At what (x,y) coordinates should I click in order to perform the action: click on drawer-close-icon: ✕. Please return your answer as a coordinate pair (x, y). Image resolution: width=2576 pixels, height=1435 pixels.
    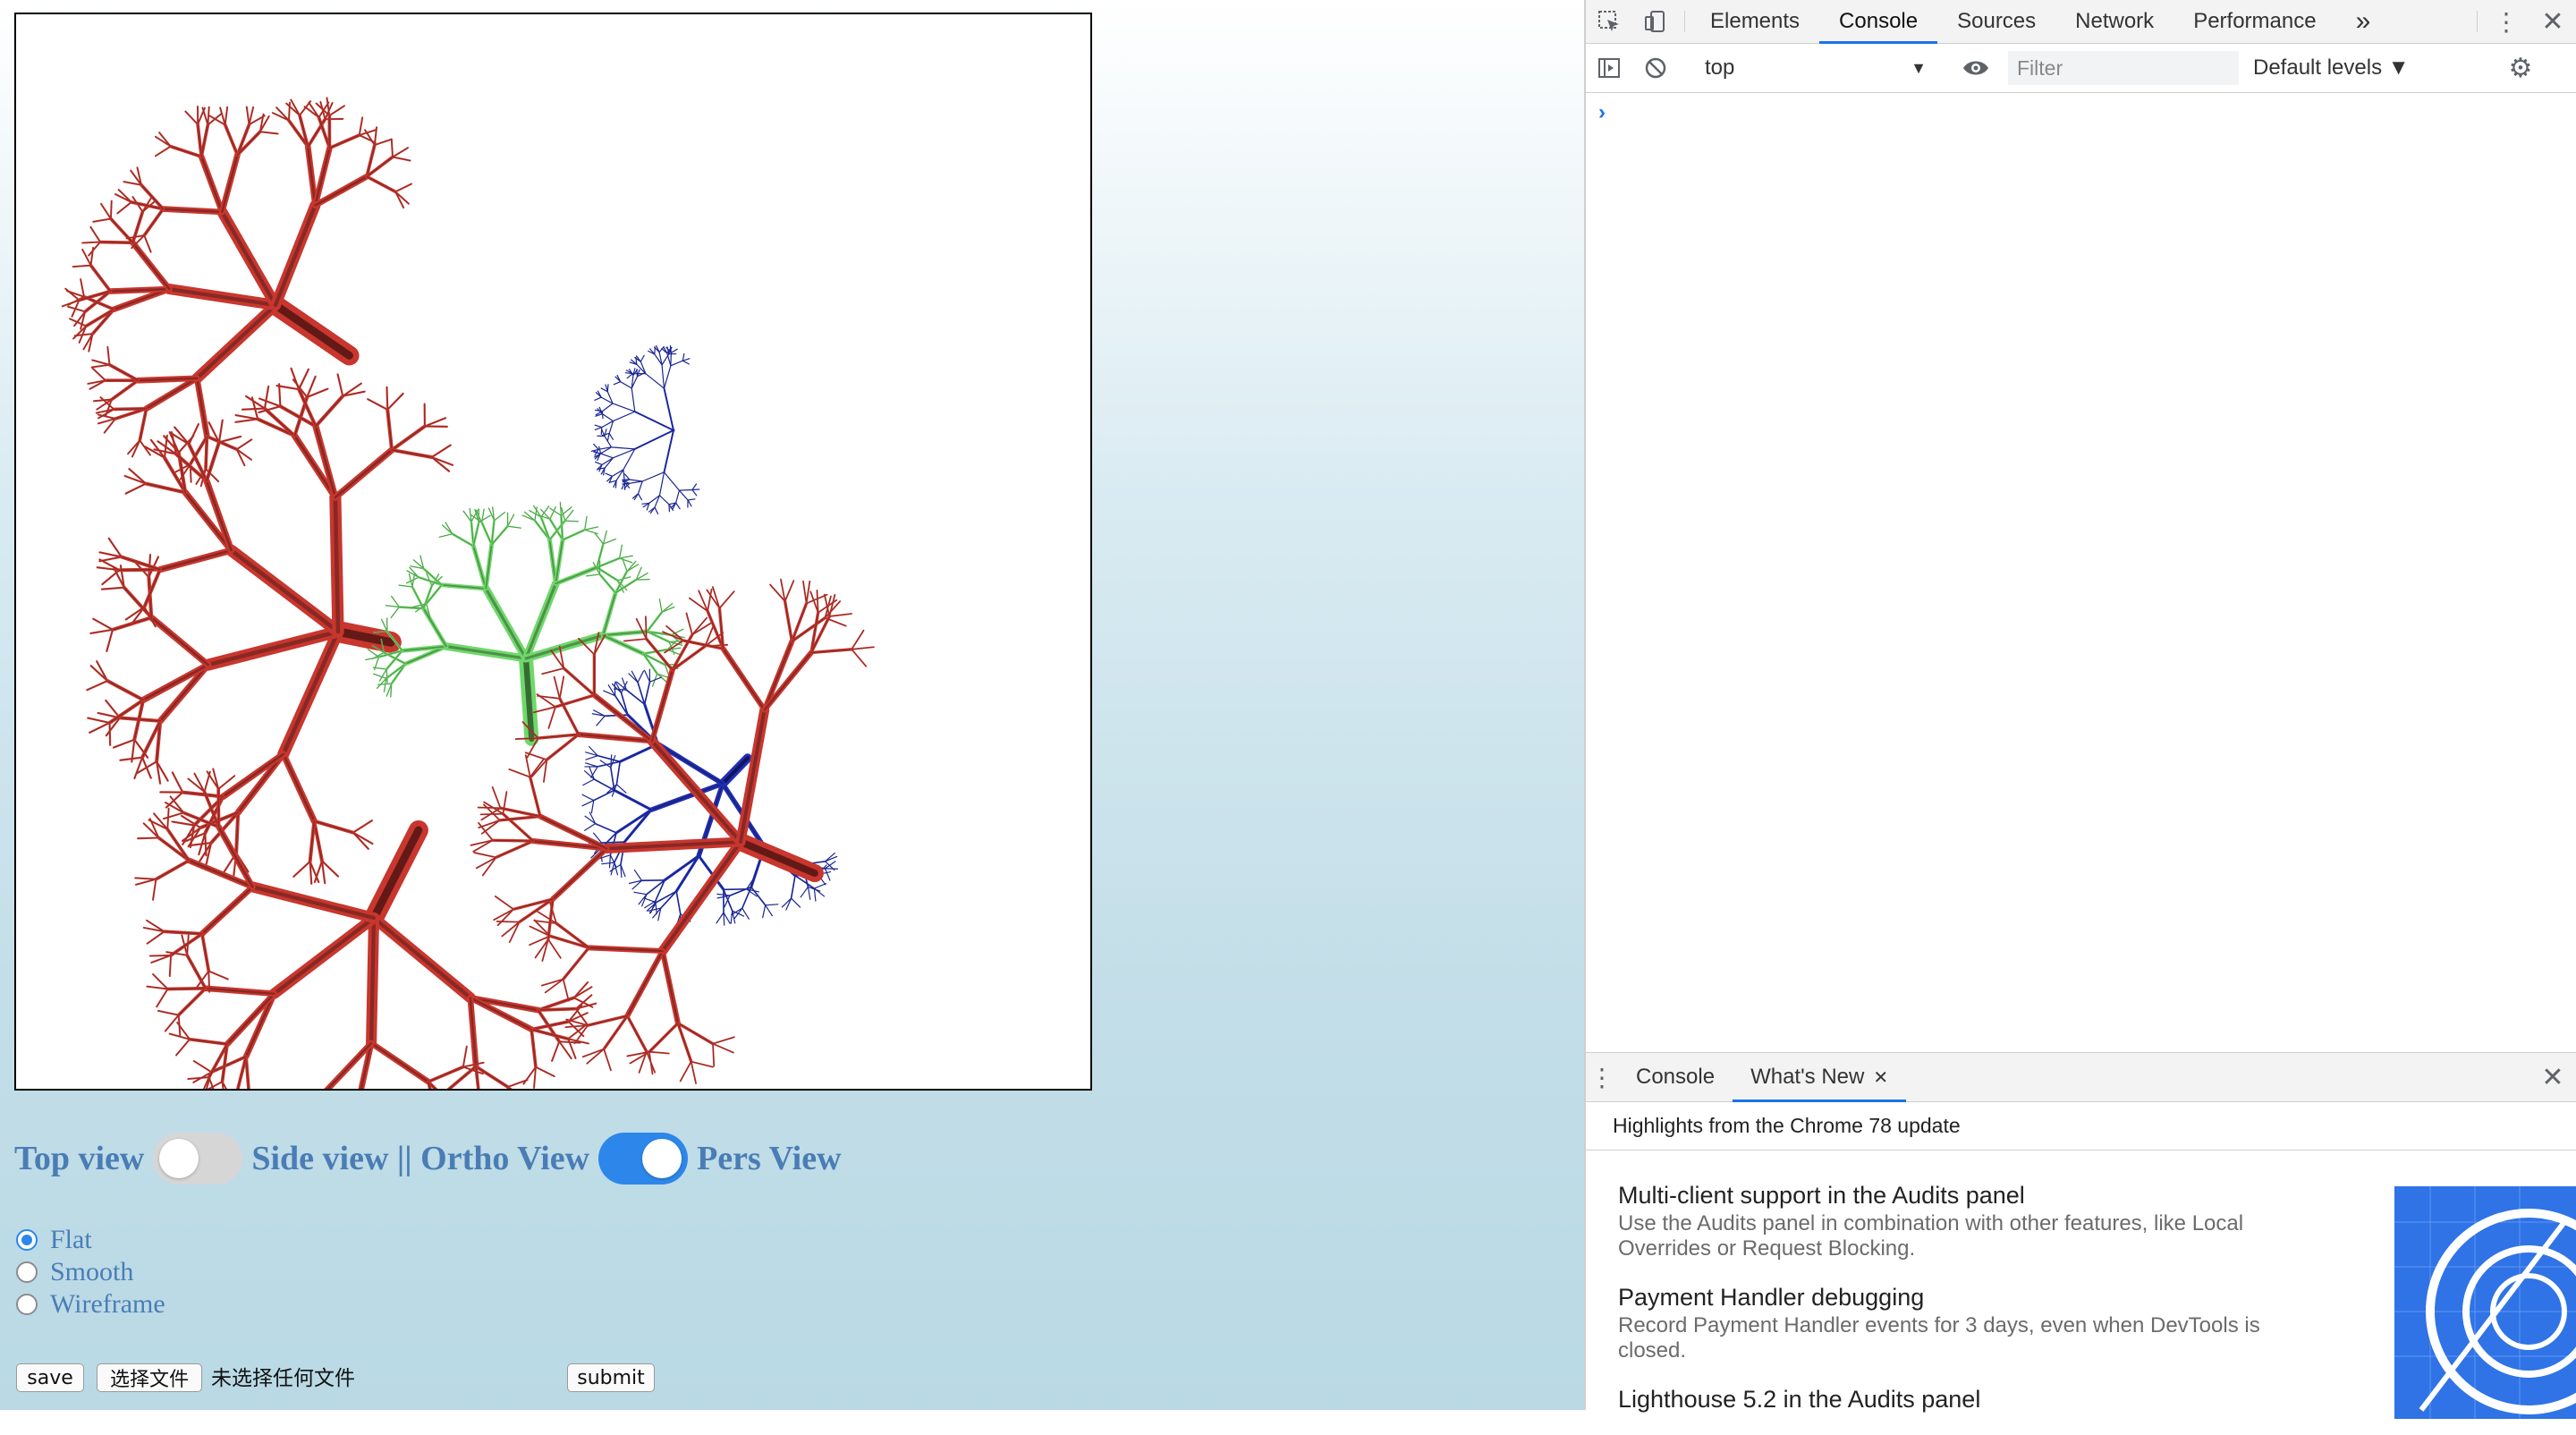
    Looking at the image, I should click on (2552, 1077).